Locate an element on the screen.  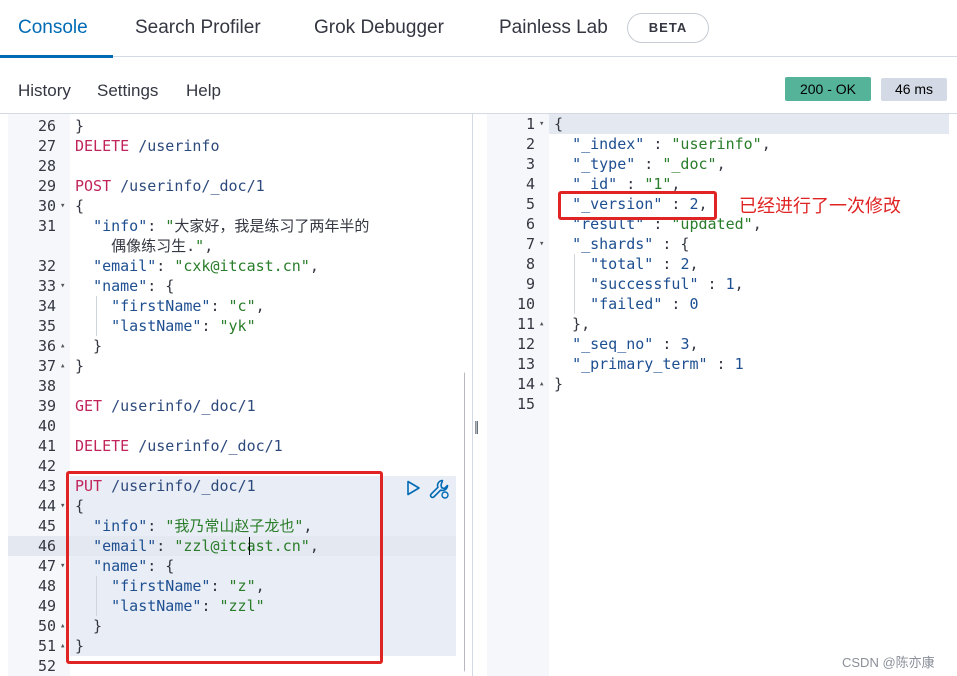
wrench-icon is located at coordinates (439, 491).